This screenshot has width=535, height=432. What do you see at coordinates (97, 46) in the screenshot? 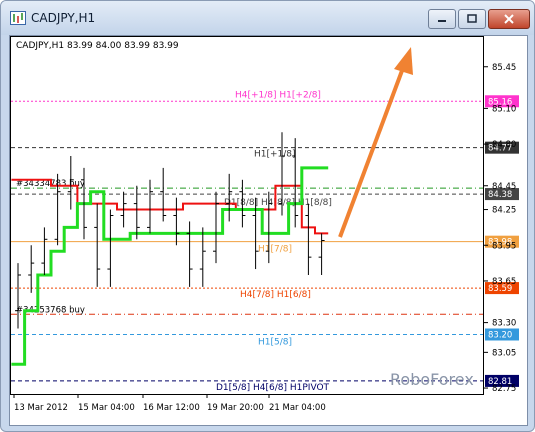
I see `chart-info-header: CADJPY,H1 83.99 84.00 83.99 83.99` at bounding box center [97, 46].